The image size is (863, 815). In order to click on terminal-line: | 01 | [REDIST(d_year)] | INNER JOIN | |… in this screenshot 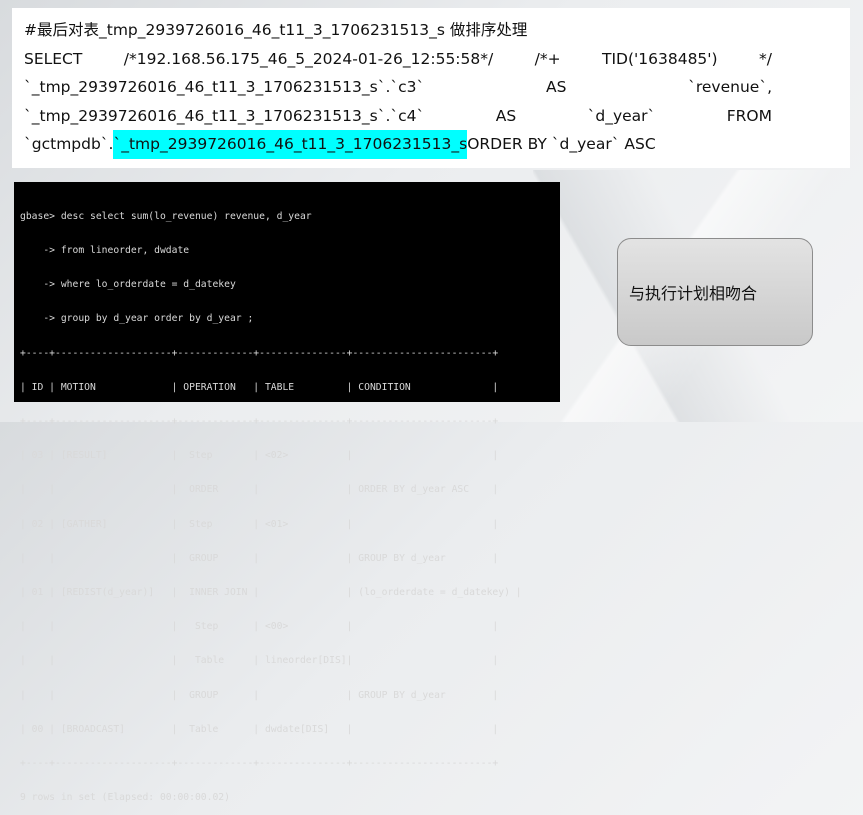, I will do `click(271, 593)`.